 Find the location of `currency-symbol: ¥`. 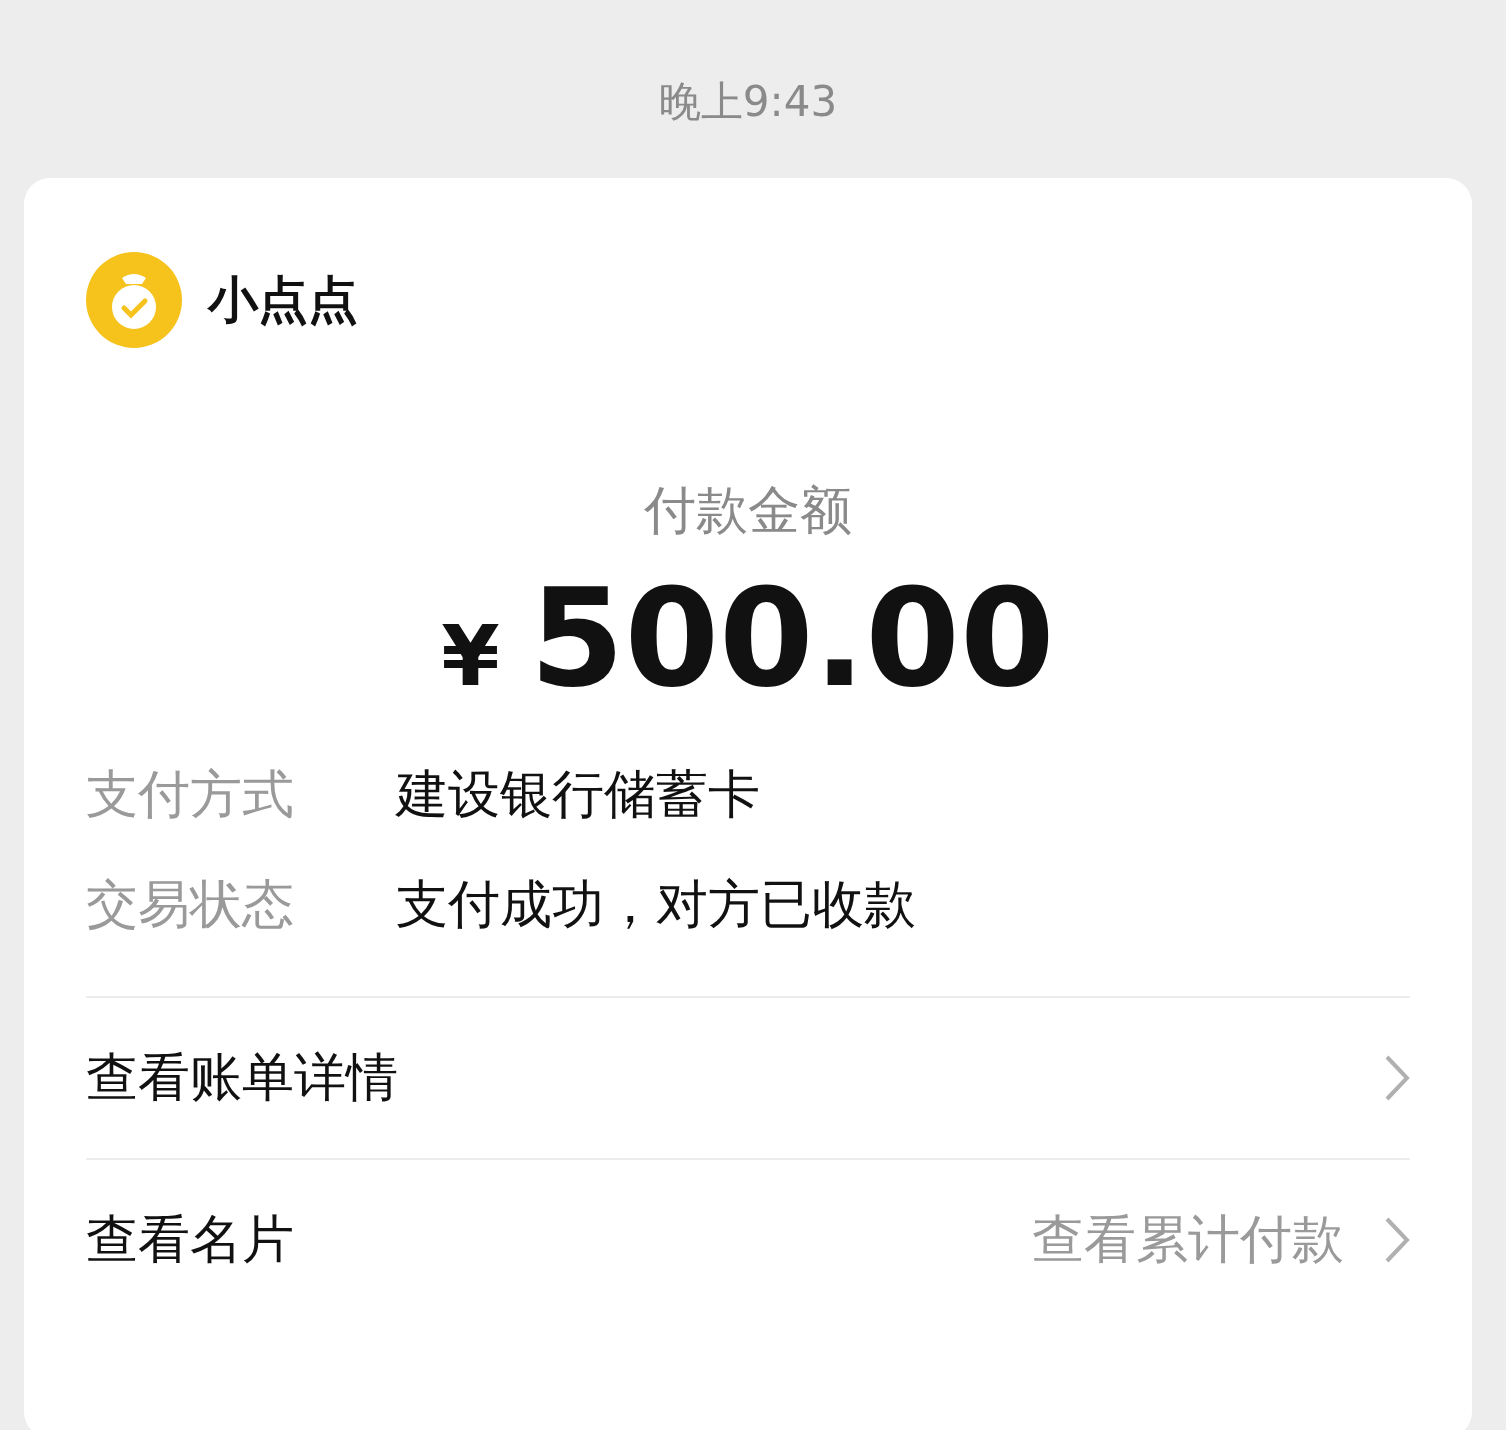

currency-symbol: ¥ is located at coordinates (470, 656).